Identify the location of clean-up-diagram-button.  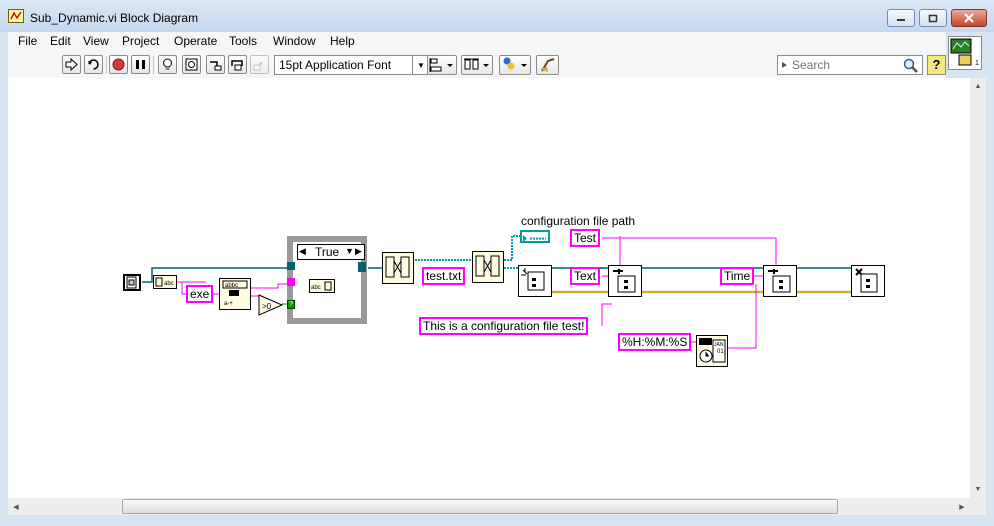
(547, 65).